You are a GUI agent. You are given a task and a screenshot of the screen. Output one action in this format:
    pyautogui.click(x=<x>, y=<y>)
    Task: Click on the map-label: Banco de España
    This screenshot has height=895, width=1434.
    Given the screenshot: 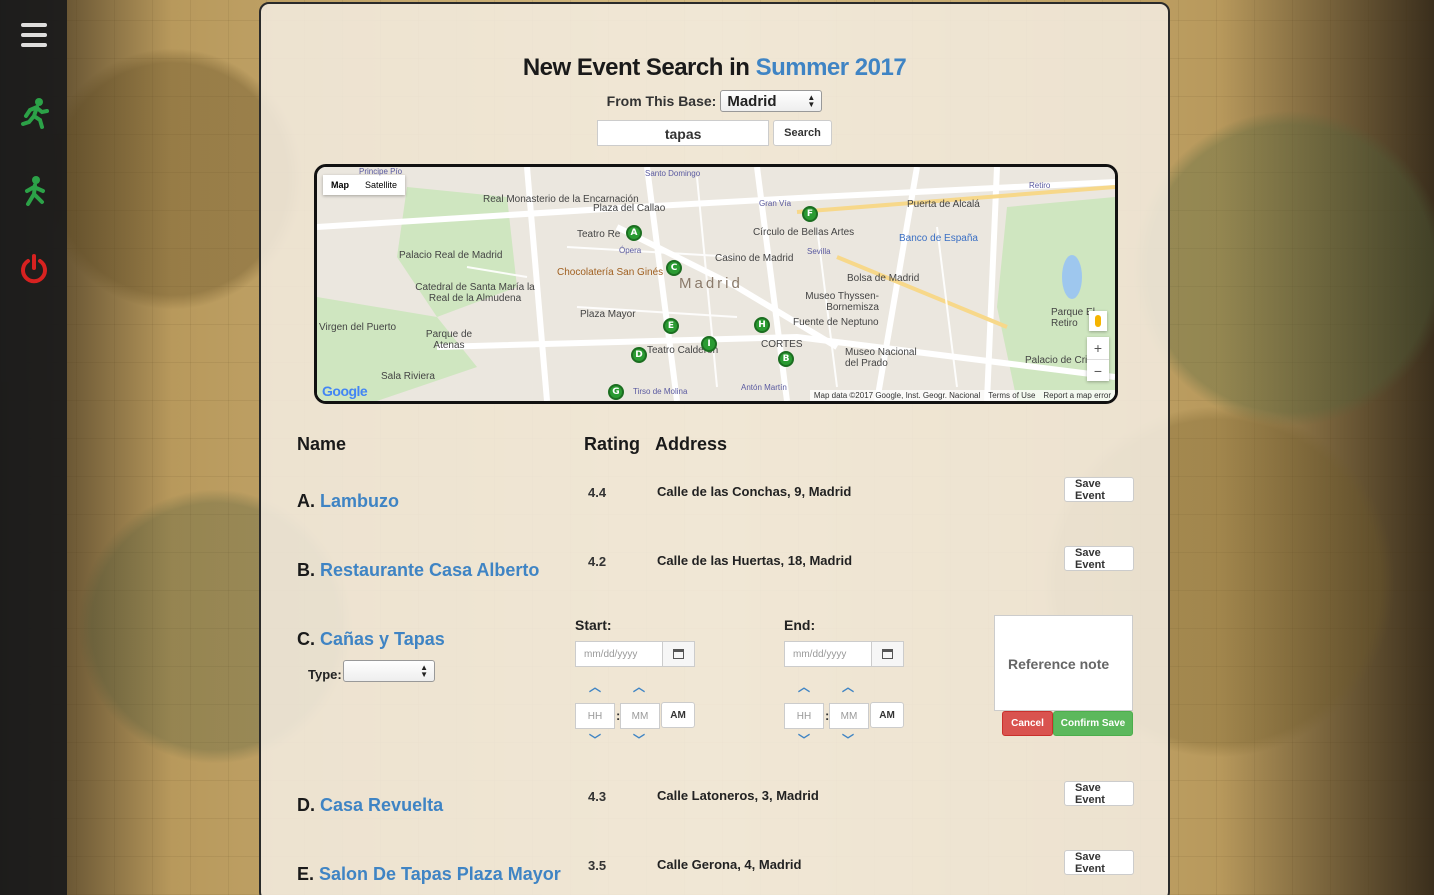 What is the action you would take?
    pyautogui.click(x=938, y=238)
    